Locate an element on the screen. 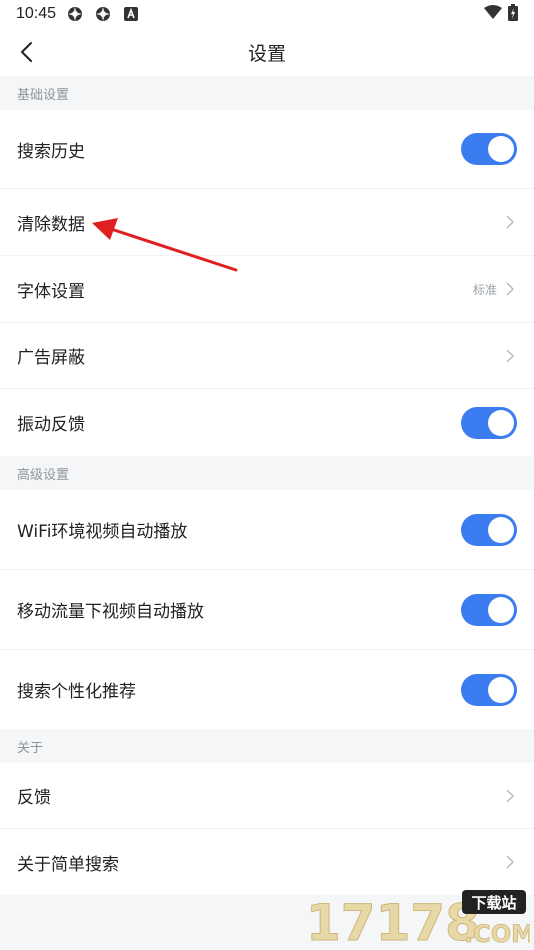 This screenshot has height=950, width=534. page-title: 设置 is located at coordinates (266, 53).